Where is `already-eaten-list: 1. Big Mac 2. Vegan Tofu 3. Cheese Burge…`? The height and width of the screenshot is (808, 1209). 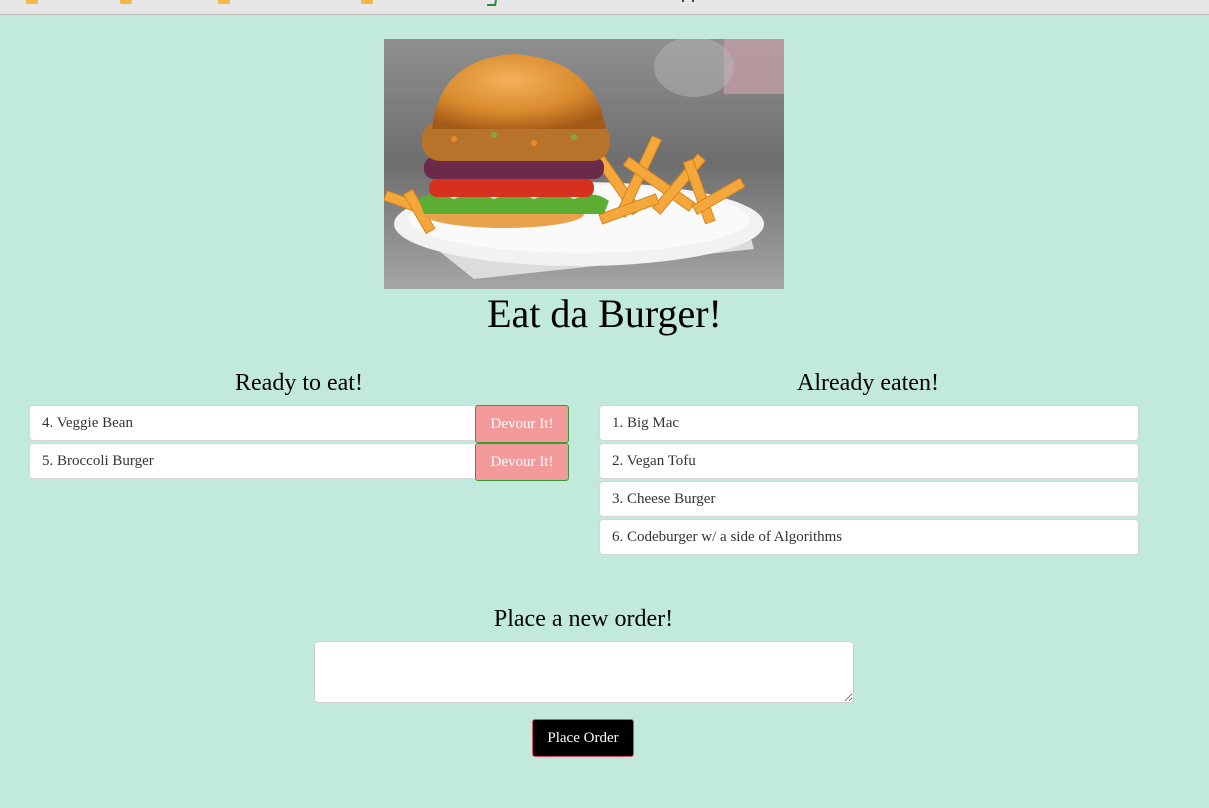
already-eaten-list: 1. Big Mac 2. Vegan Tofu 3. Cheese Burge… is located at coordinates (869, 481).